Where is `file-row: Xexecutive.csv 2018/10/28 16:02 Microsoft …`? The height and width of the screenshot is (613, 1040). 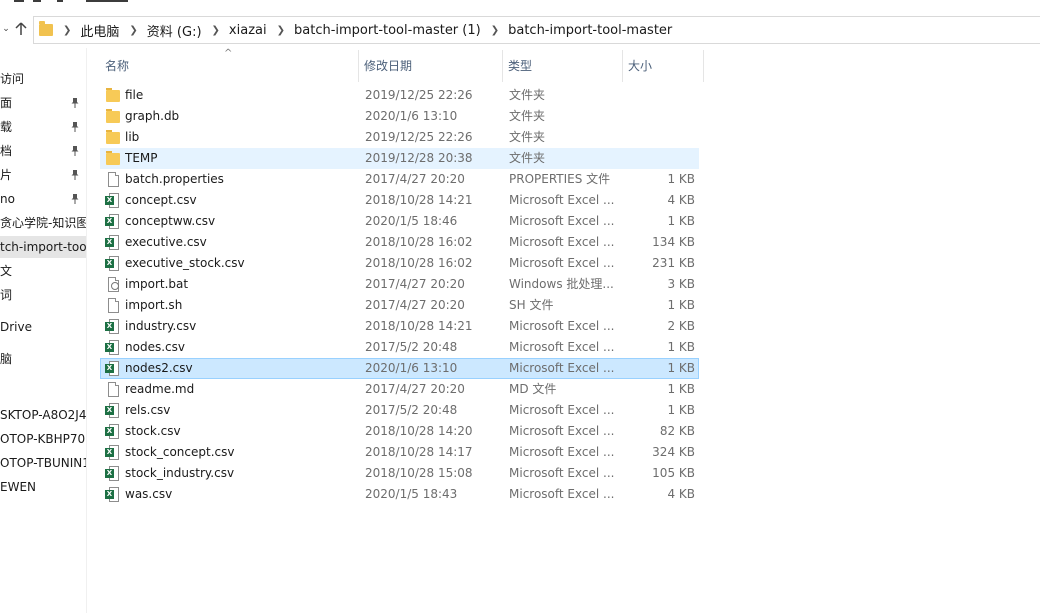
file-row: Xexecutive.csv 2018/10/28 16:02 Microsoft … is located at coordinates (399, 242).